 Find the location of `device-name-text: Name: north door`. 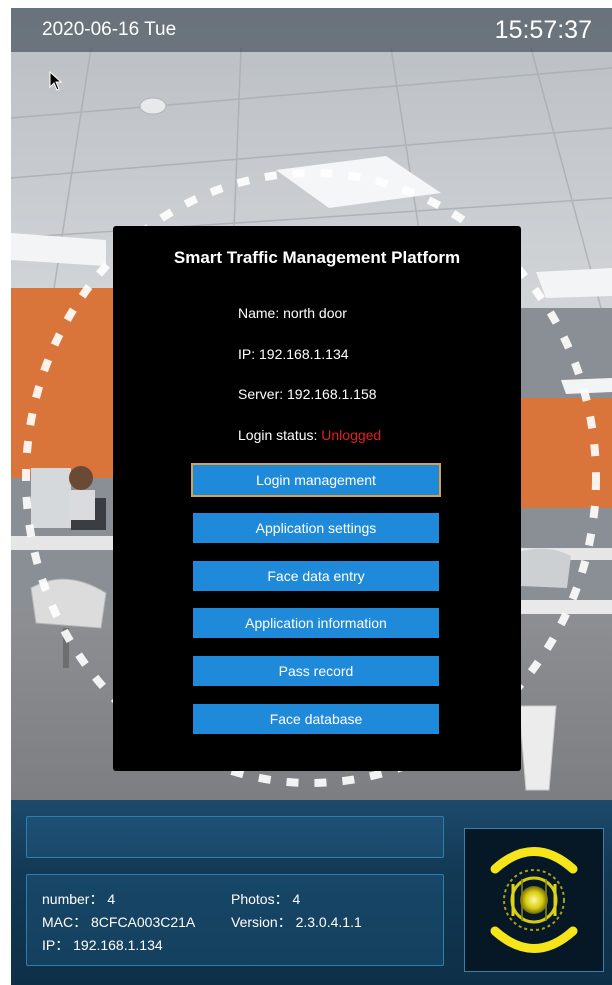

device-name-text: Name: north door is located at coordinates (292, 313).